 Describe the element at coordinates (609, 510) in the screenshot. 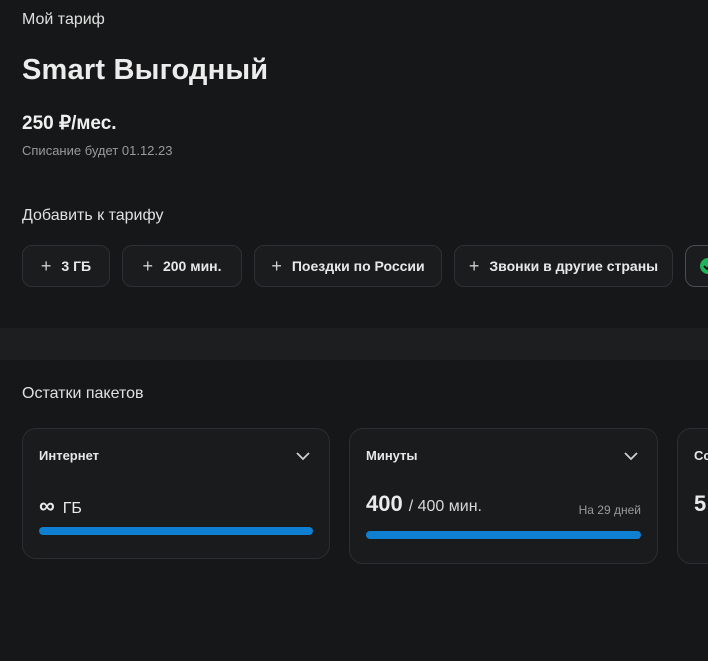

I see `minutes-period: На 29 дней` at that location.